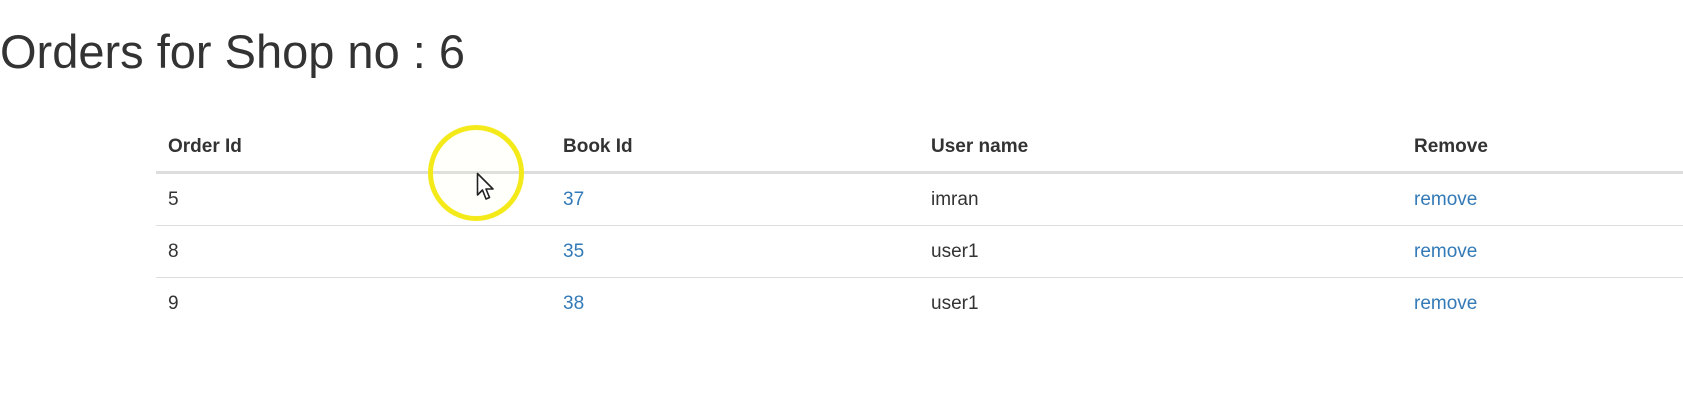  Describe the element at coordinates (353, 199) in the screenshot. I see `cell-order-id: 5` at that location.